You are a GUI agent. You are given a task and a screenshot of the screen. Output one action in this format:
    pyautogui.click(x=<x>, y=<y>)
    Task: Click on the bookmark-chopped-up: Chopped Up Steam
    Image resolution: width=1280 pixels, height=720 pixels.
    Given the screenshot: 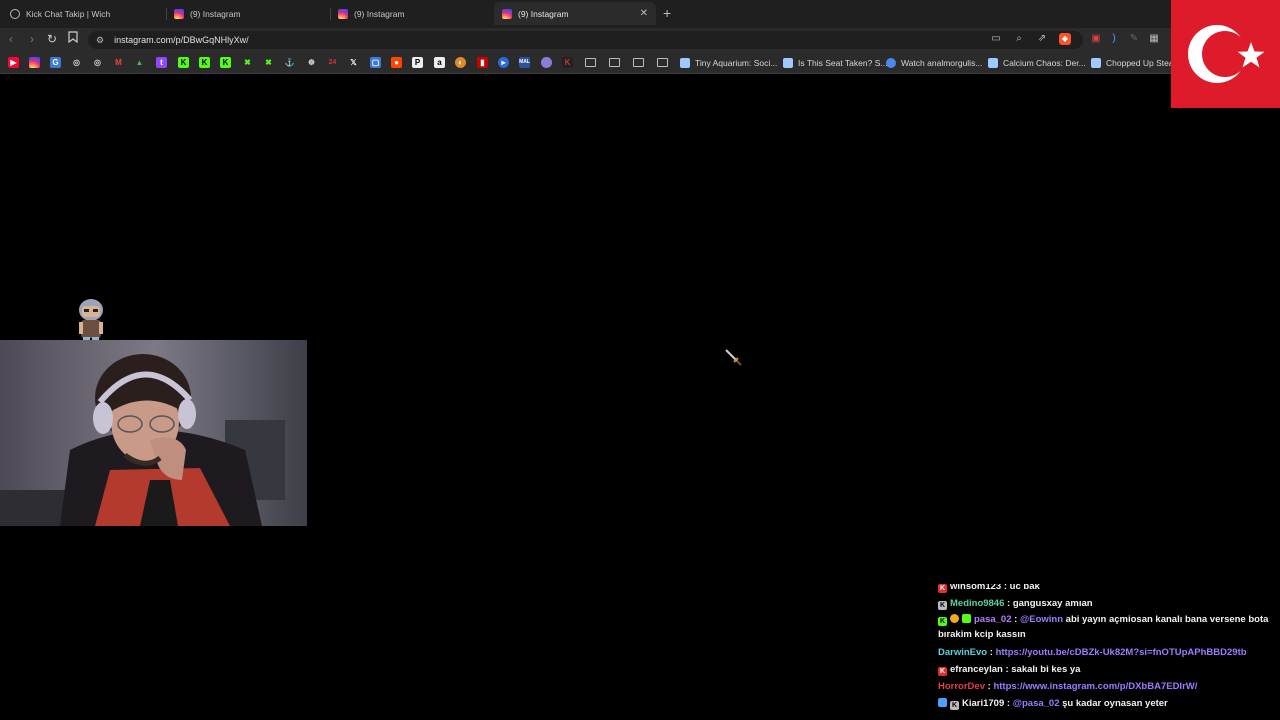 What is the action you would take?
    pyautogui.click(x=1136, y=63)
    